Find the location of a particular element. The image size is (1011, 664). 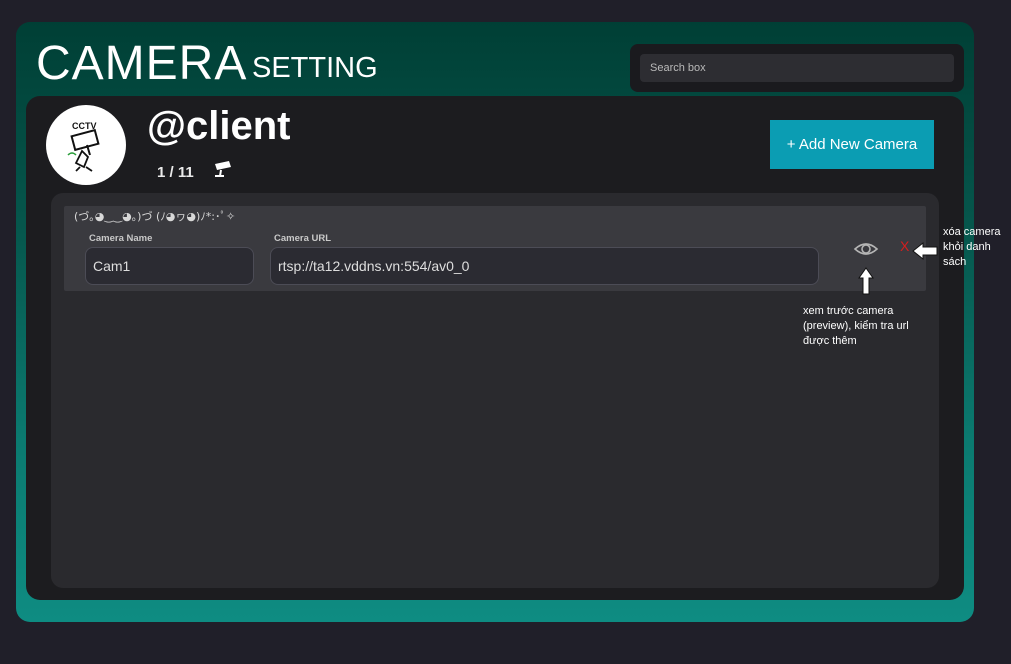

camera-row-header: (づ｡◕‿‿◕｡)づ (ﾉ◕ヮ◕)ﾉ*:･ﾟ✧ is located at coordinates (155, 216).